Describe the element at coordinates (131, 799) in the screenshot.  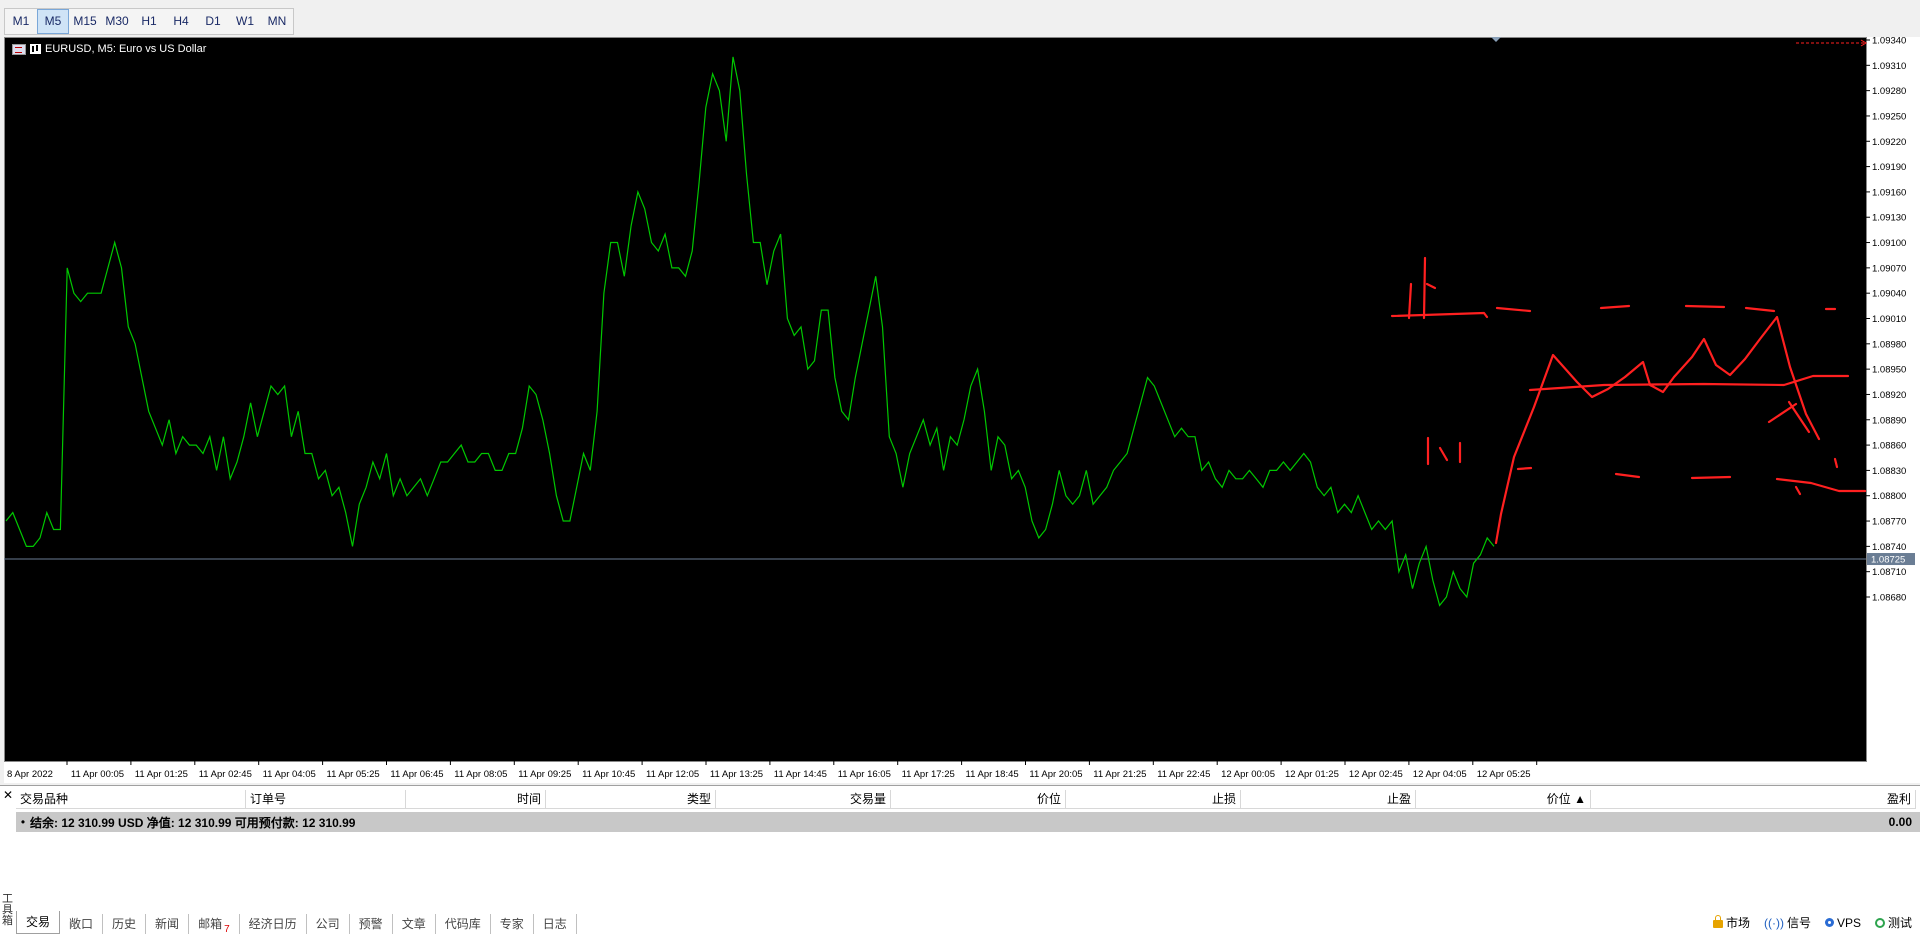
I see `column-header: 交易品种` at that location.